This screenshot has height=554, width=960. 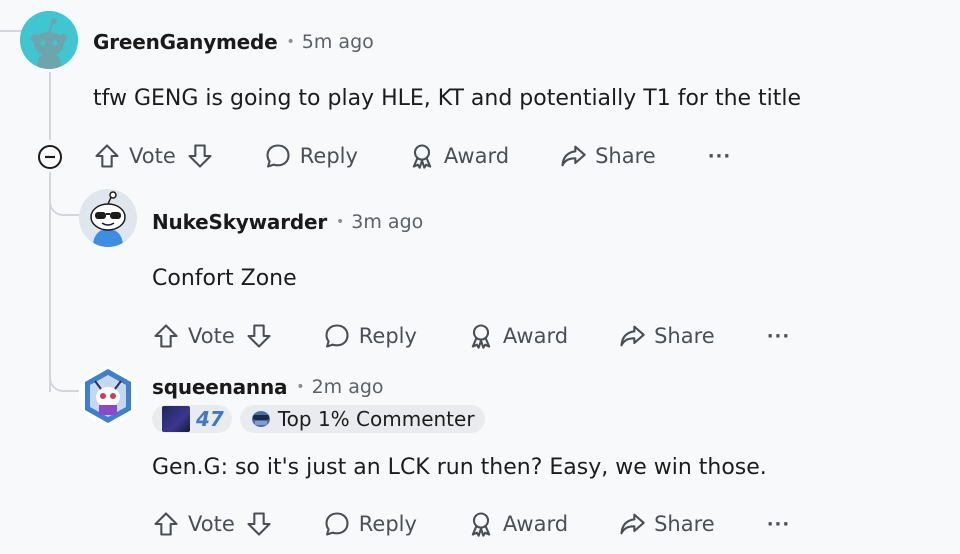 I want to click on sunglasses-snoo-avatar-icon, so click(x=108, y=218).